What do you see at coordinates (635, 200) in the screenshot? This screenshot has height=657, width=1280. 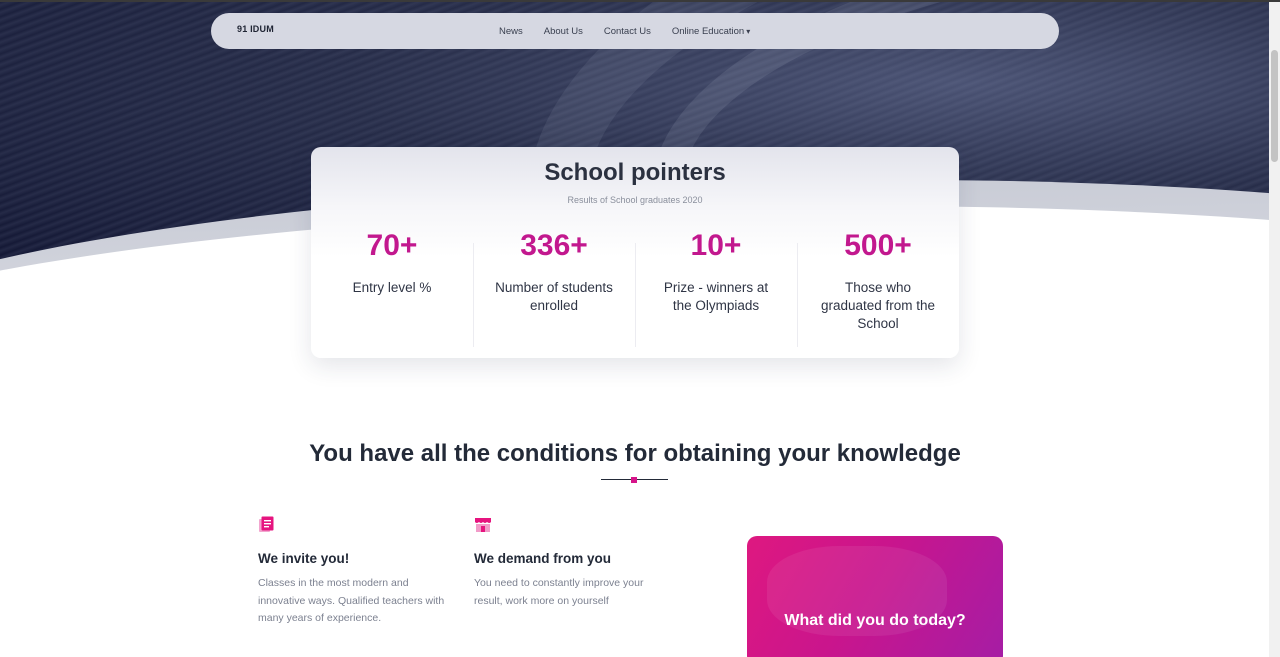 I see `card-subtitle: Results of School graduates 2020` at bounding box center [635, 200].